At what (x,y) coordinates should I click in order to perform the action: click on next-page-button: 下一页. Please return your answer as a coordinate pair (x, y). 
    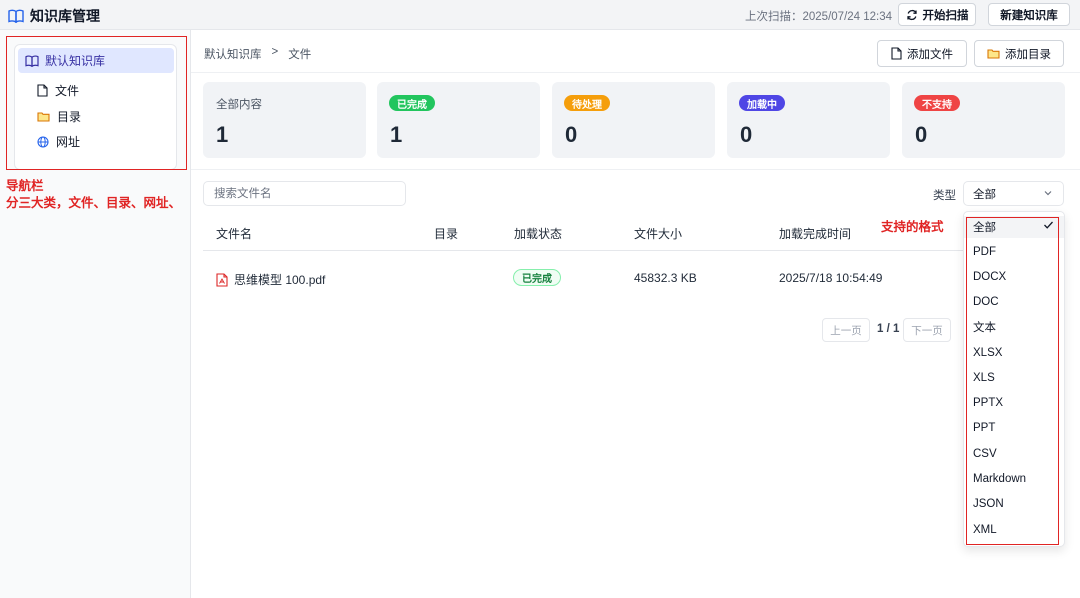
    Looking at the image, I should click on (927, 330).